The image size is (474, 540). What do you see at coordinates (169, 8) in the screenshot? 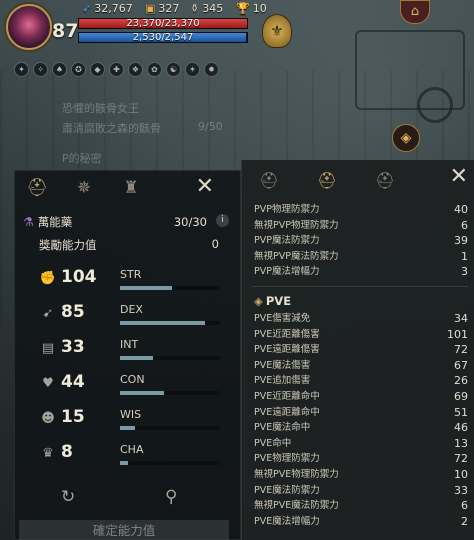
I see `currency-2-value: 327` at bounding box center [169, 8].